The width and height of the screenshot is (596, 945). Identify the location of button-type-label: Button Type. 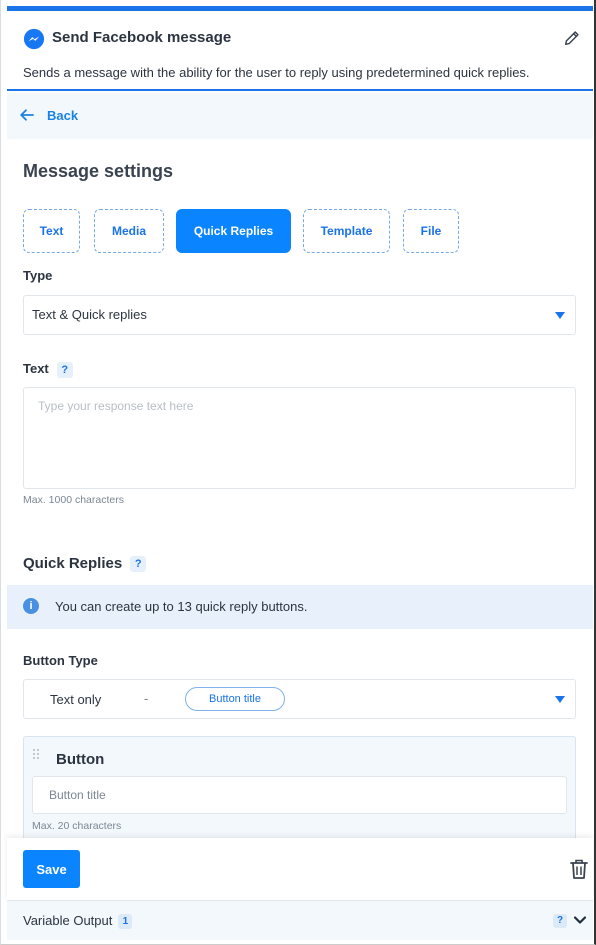
(60, 660).